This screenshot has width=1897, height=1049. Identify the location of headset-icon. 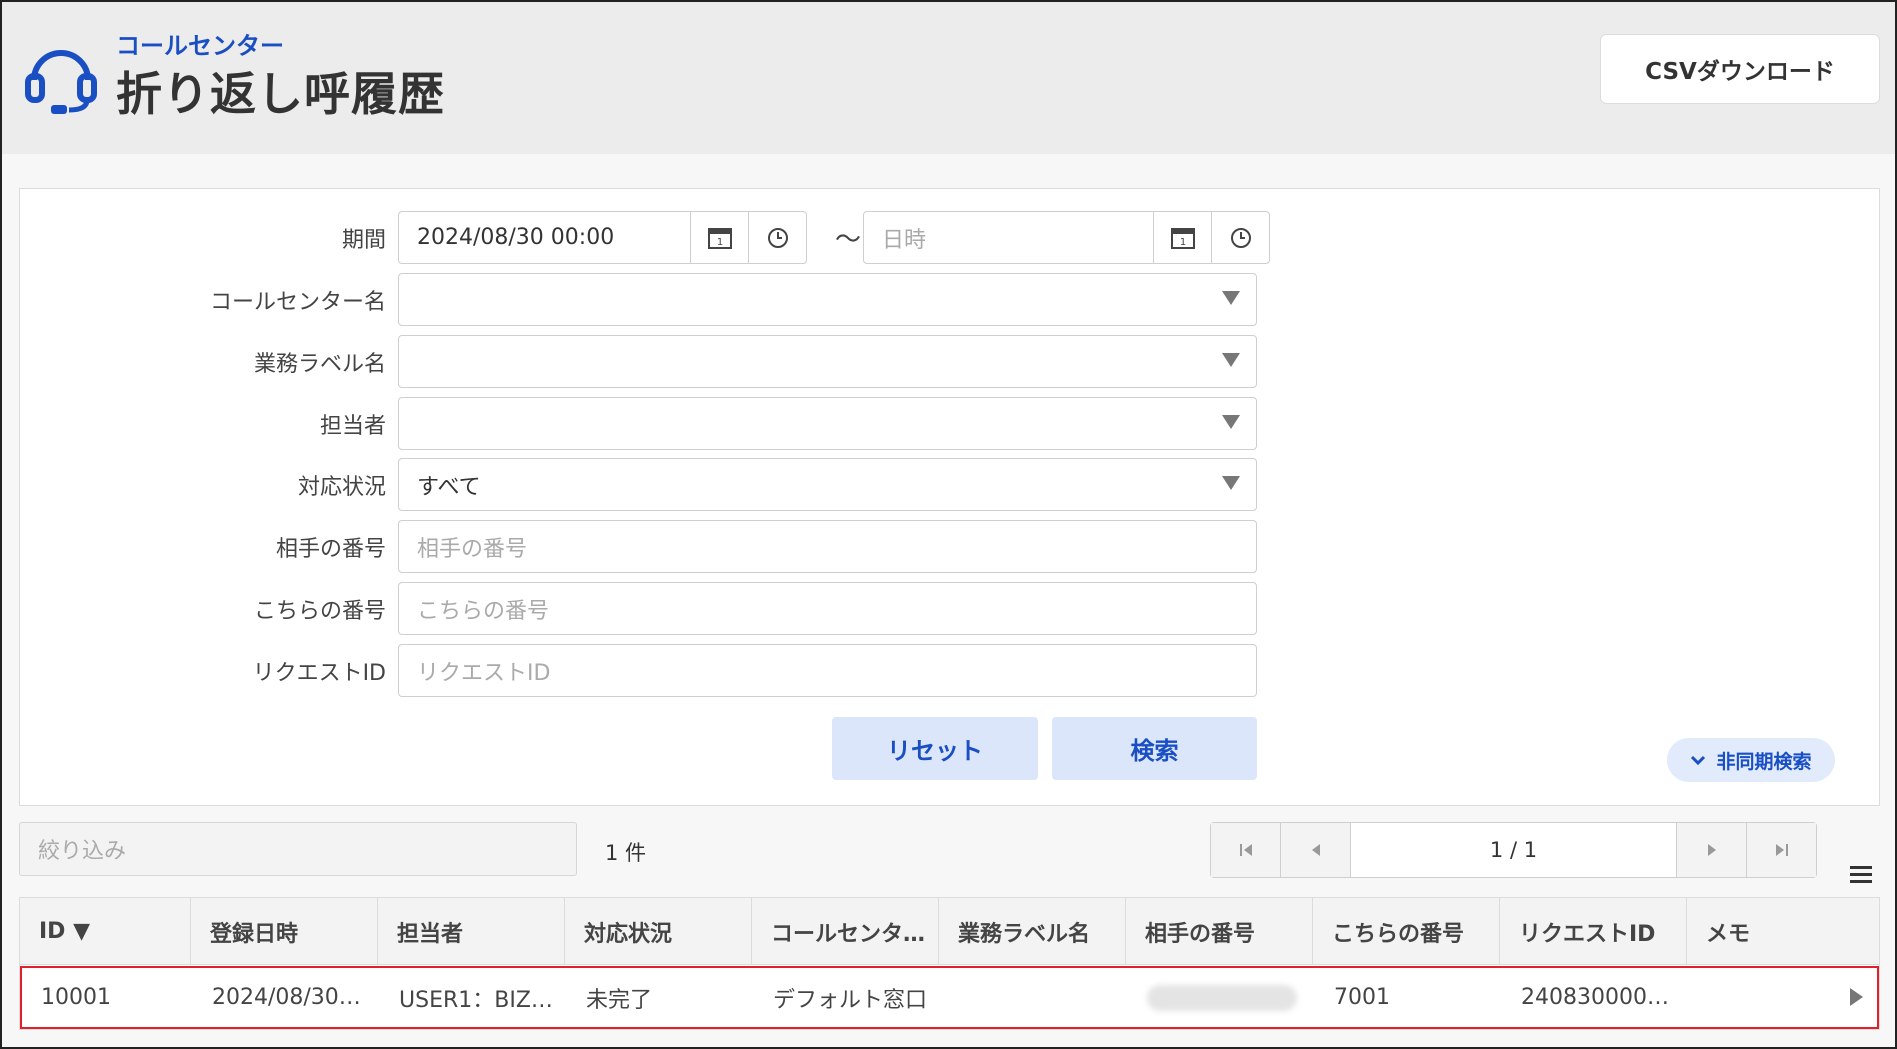
(61, 82).